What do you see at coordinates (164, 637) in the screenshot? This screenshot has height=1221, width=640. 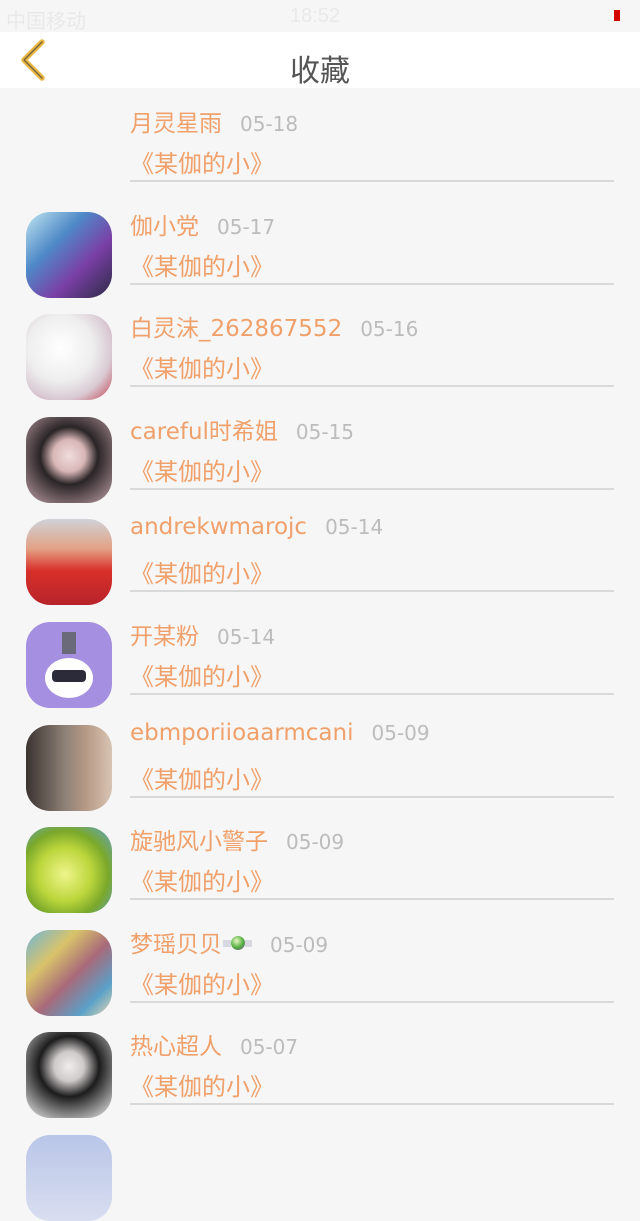 I see `user-name: 开某粉` at bounding box center [164, 637].